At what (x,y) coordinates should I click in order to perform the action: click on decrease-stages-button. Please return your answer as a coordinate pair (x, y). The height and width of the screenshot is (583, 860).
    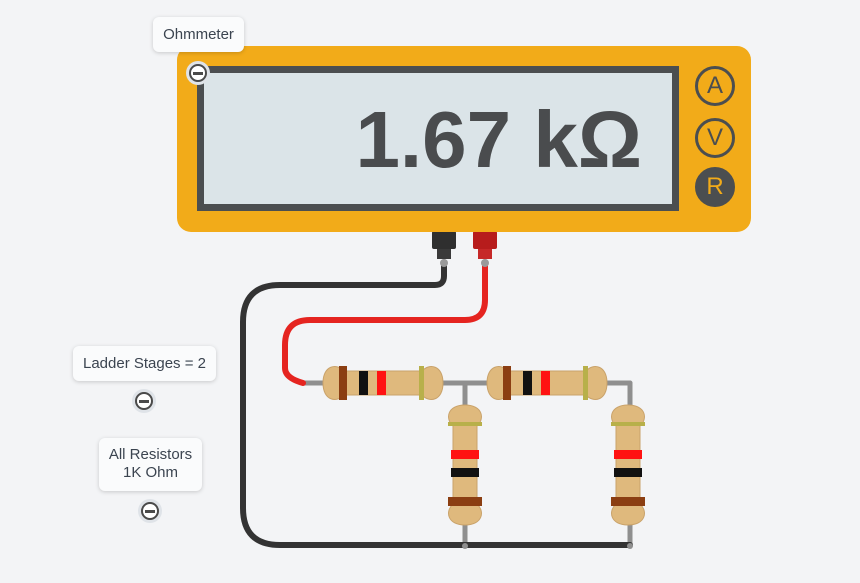
    Looking at the image, I should click on (144, 401).